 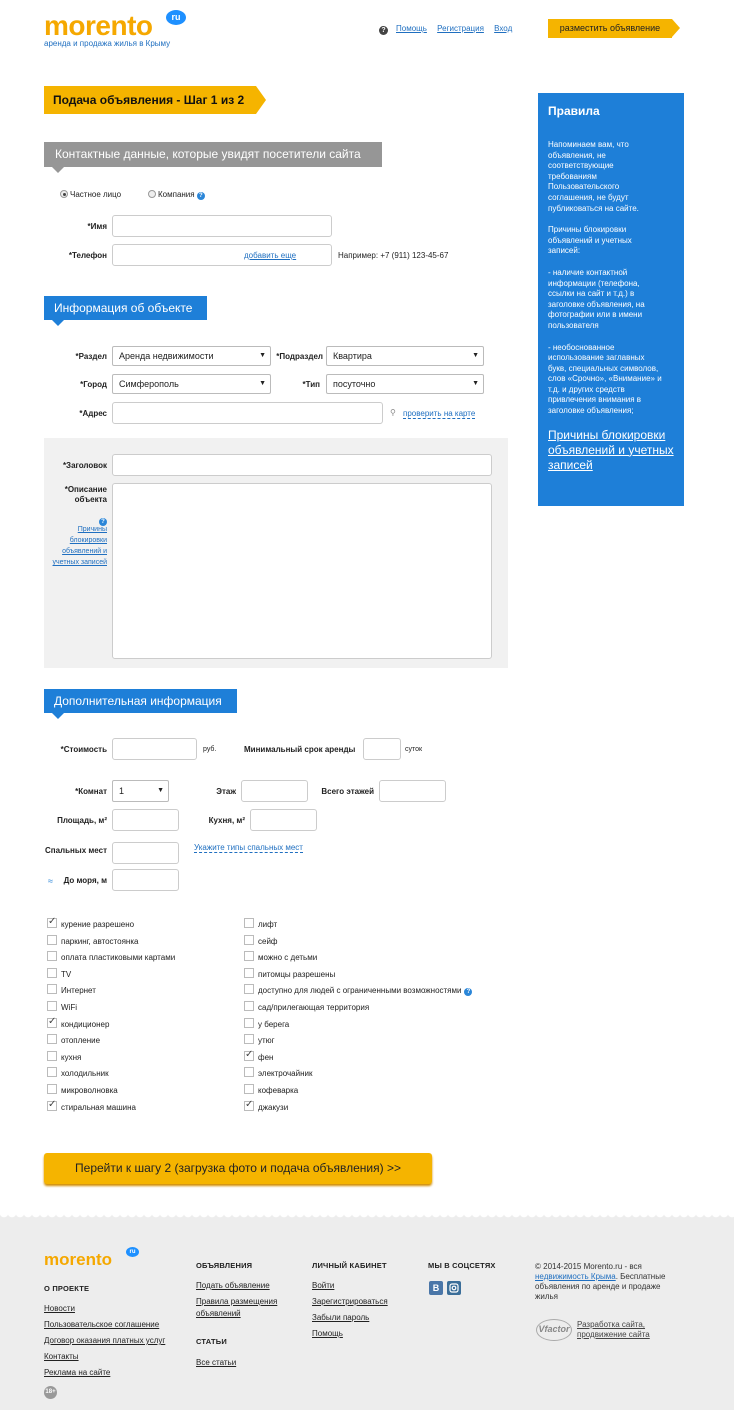 What do you see at coordinates (61, 1356) in the screenshot?
I see `footer-link: Контакты` at bounding box center [61, 1356].